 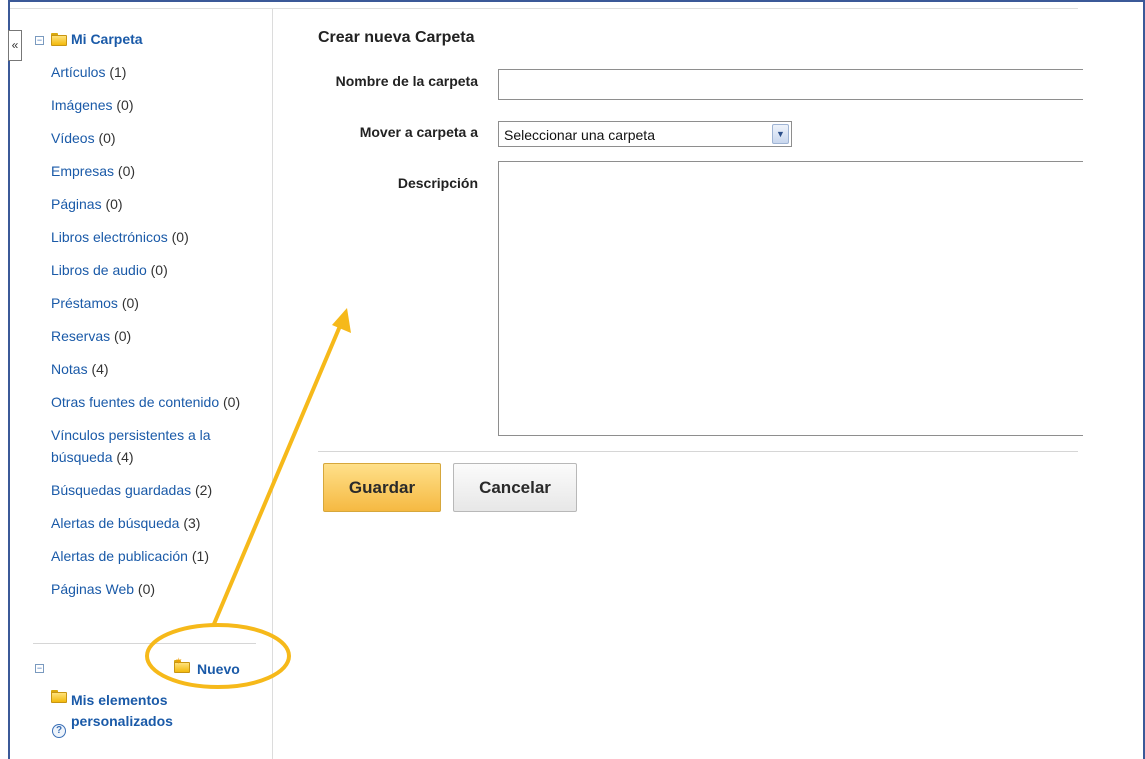 I want to click on sidebar-item: Préstamos (0), so click(x=158, y=303).